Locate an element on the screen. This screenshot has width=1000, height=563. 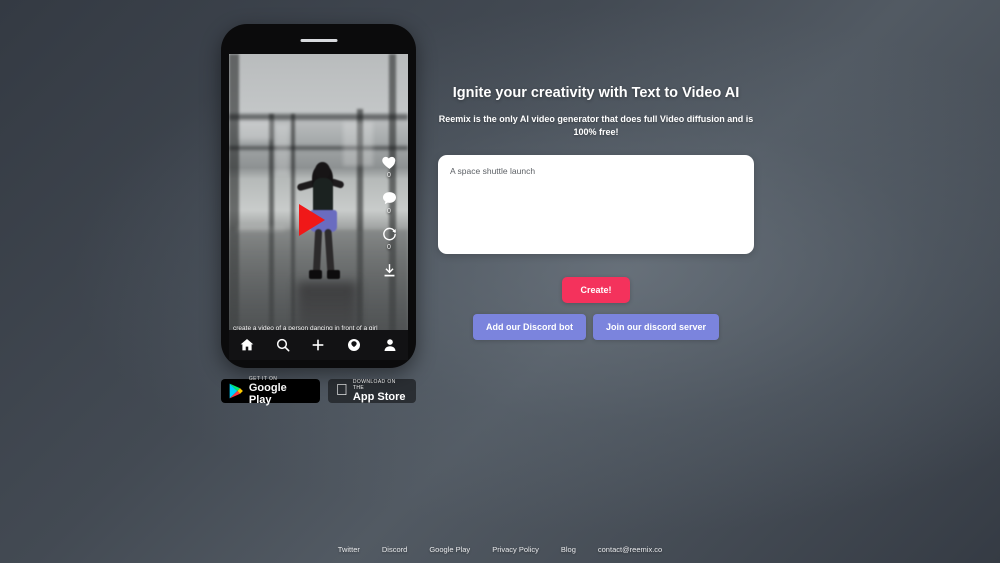
plus-icon is located at coordinates (318, 345).